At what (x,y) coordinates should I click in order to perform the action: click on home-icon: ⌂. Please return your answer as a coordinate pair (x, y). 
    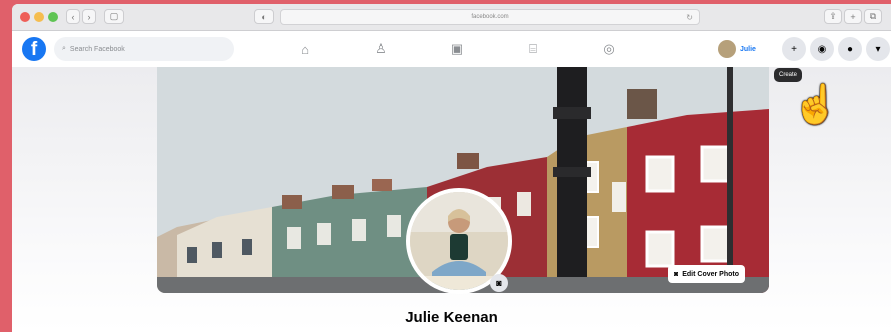
    Looking at the image, I should click on (305, 49).